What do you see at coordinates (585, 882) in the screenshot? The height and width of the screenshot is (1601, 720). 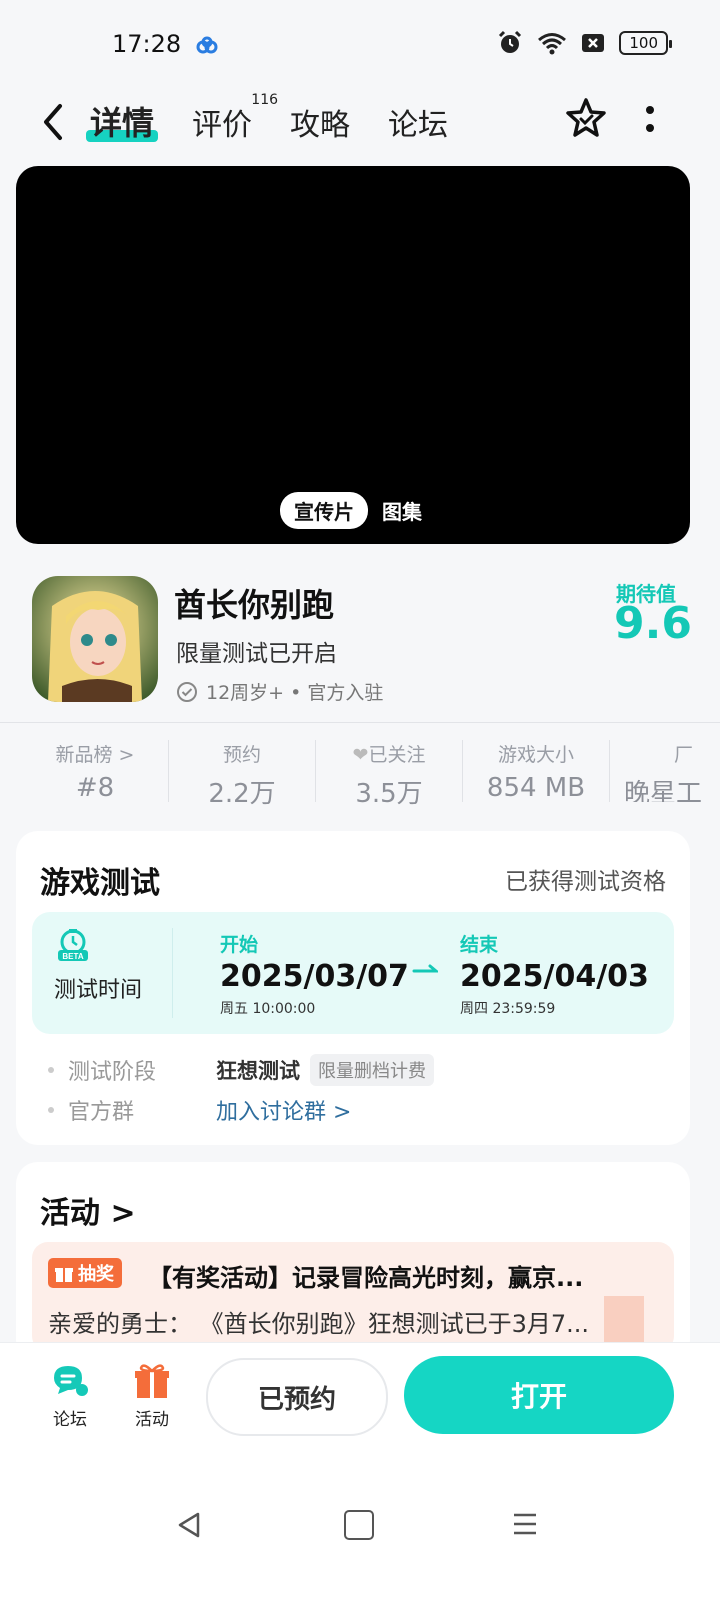 I see `test-qualification-status: 已获得测试资格` at bounding box center [585, 882].